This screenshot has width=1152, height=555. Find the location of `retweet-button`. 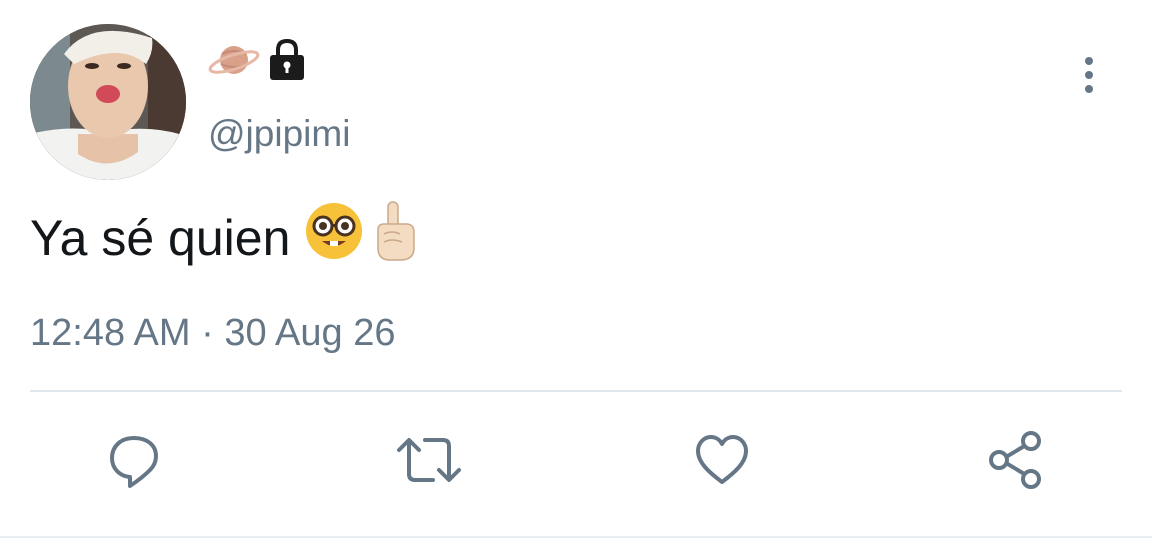

retweet-button is located at coordinates (429, 462).